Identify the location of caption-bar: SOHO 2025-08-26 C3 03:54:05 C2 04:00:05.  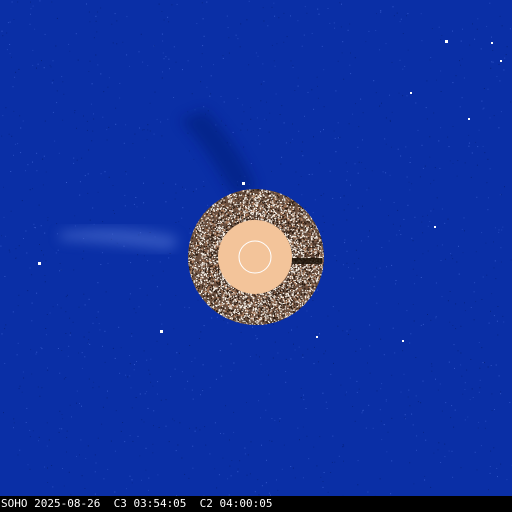
(256, 504).